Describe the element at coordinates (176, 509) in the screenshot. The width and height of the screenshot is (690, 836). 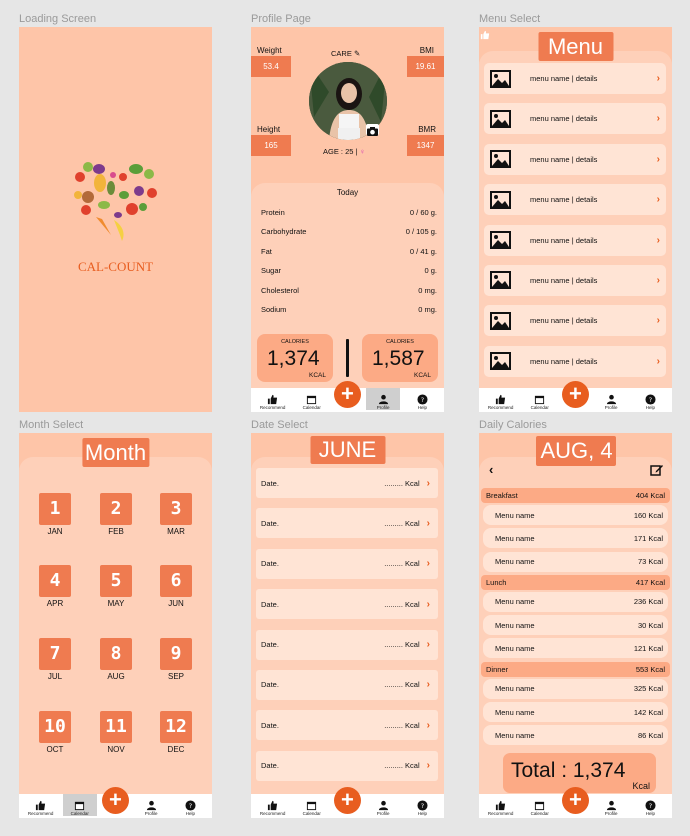
I see `month-number: 3` at that location.